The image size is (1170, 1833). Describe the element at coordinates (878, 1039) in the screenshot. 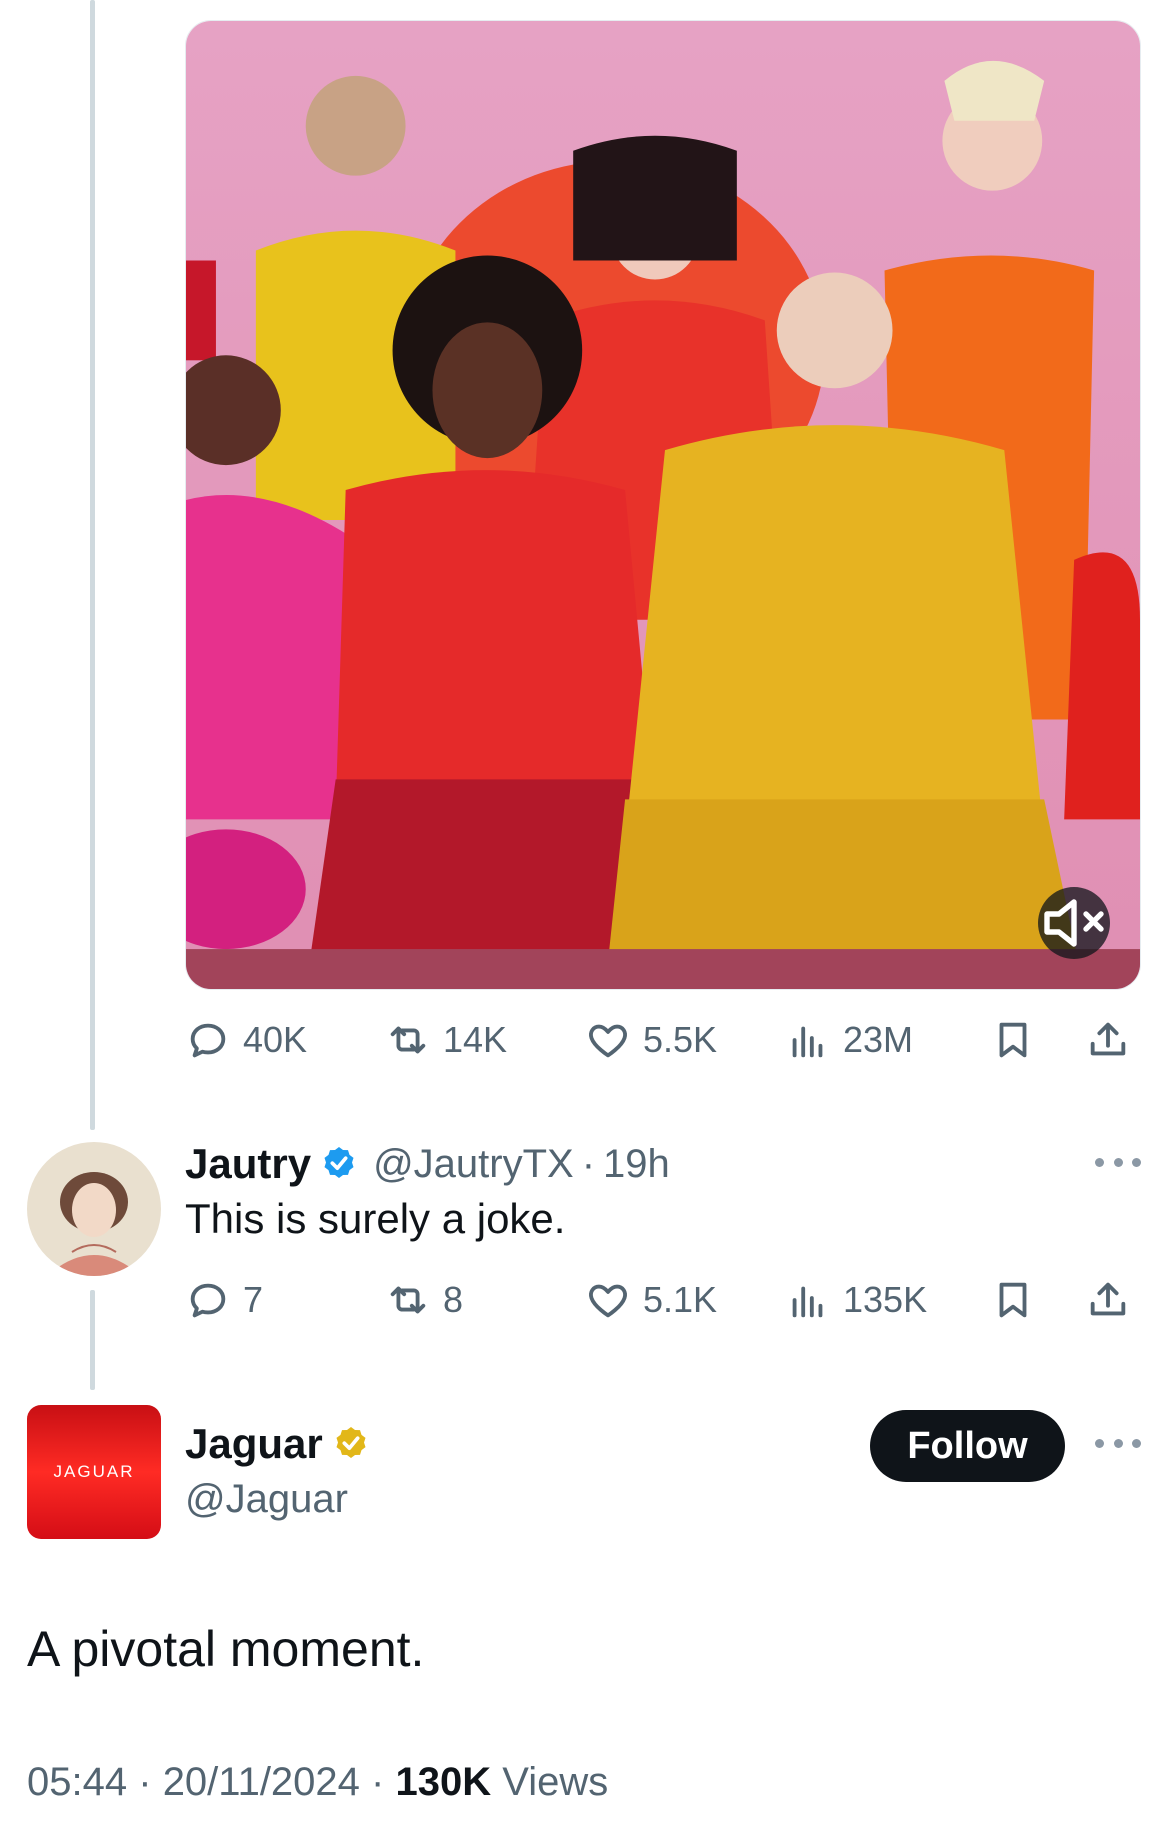

I see `views-count: 23M` at that location.